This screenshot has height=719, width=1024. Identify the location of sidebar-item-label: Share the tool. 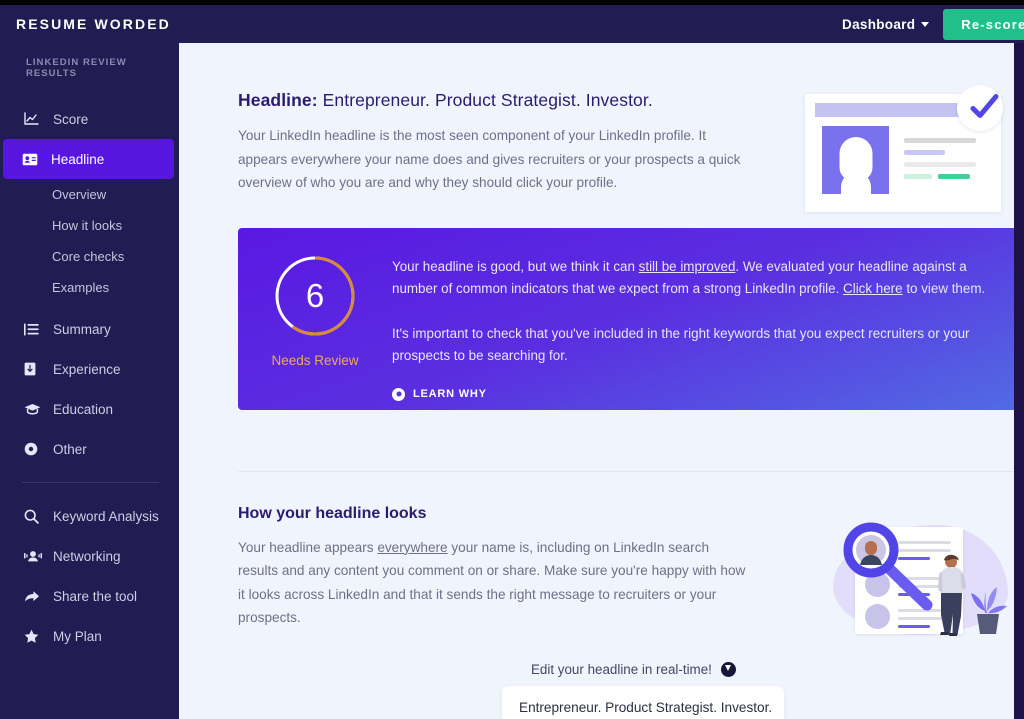
(95, 596).